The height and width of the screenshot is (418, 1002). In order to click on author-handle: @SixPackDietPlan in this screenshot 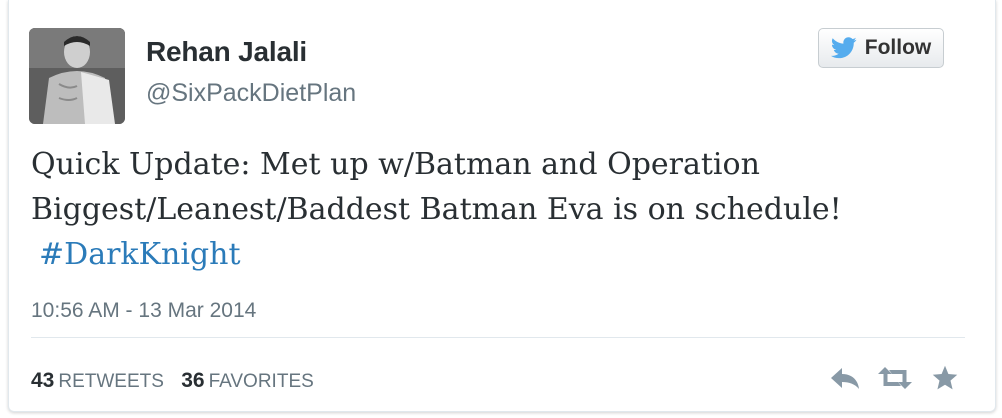, I will do `click(251, 93)`.